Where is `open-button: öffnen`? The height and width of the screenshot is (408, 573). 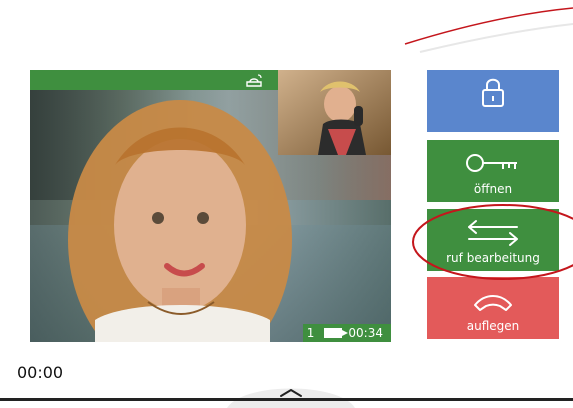
open-button: öffnen is located at coordinates (493, 171).